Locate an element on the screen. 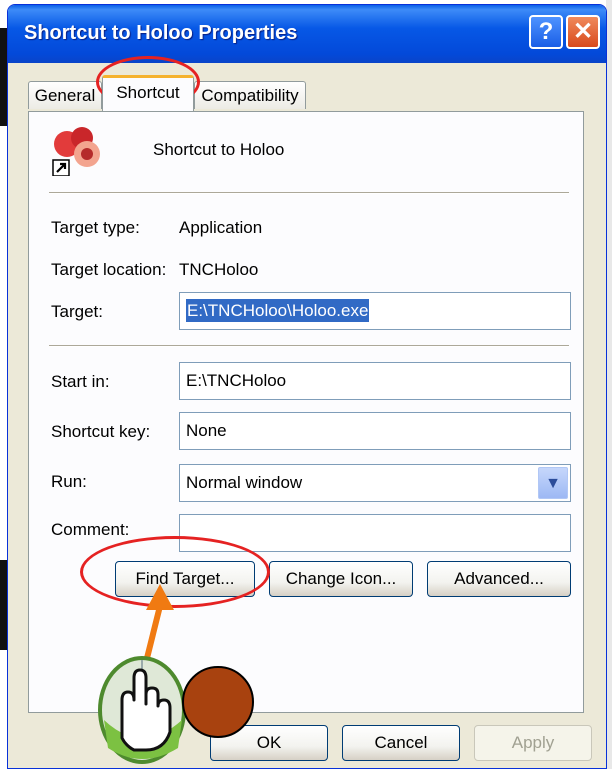  window-title: Shortcut to Holoo Properties is located at coordinates (161, 33).